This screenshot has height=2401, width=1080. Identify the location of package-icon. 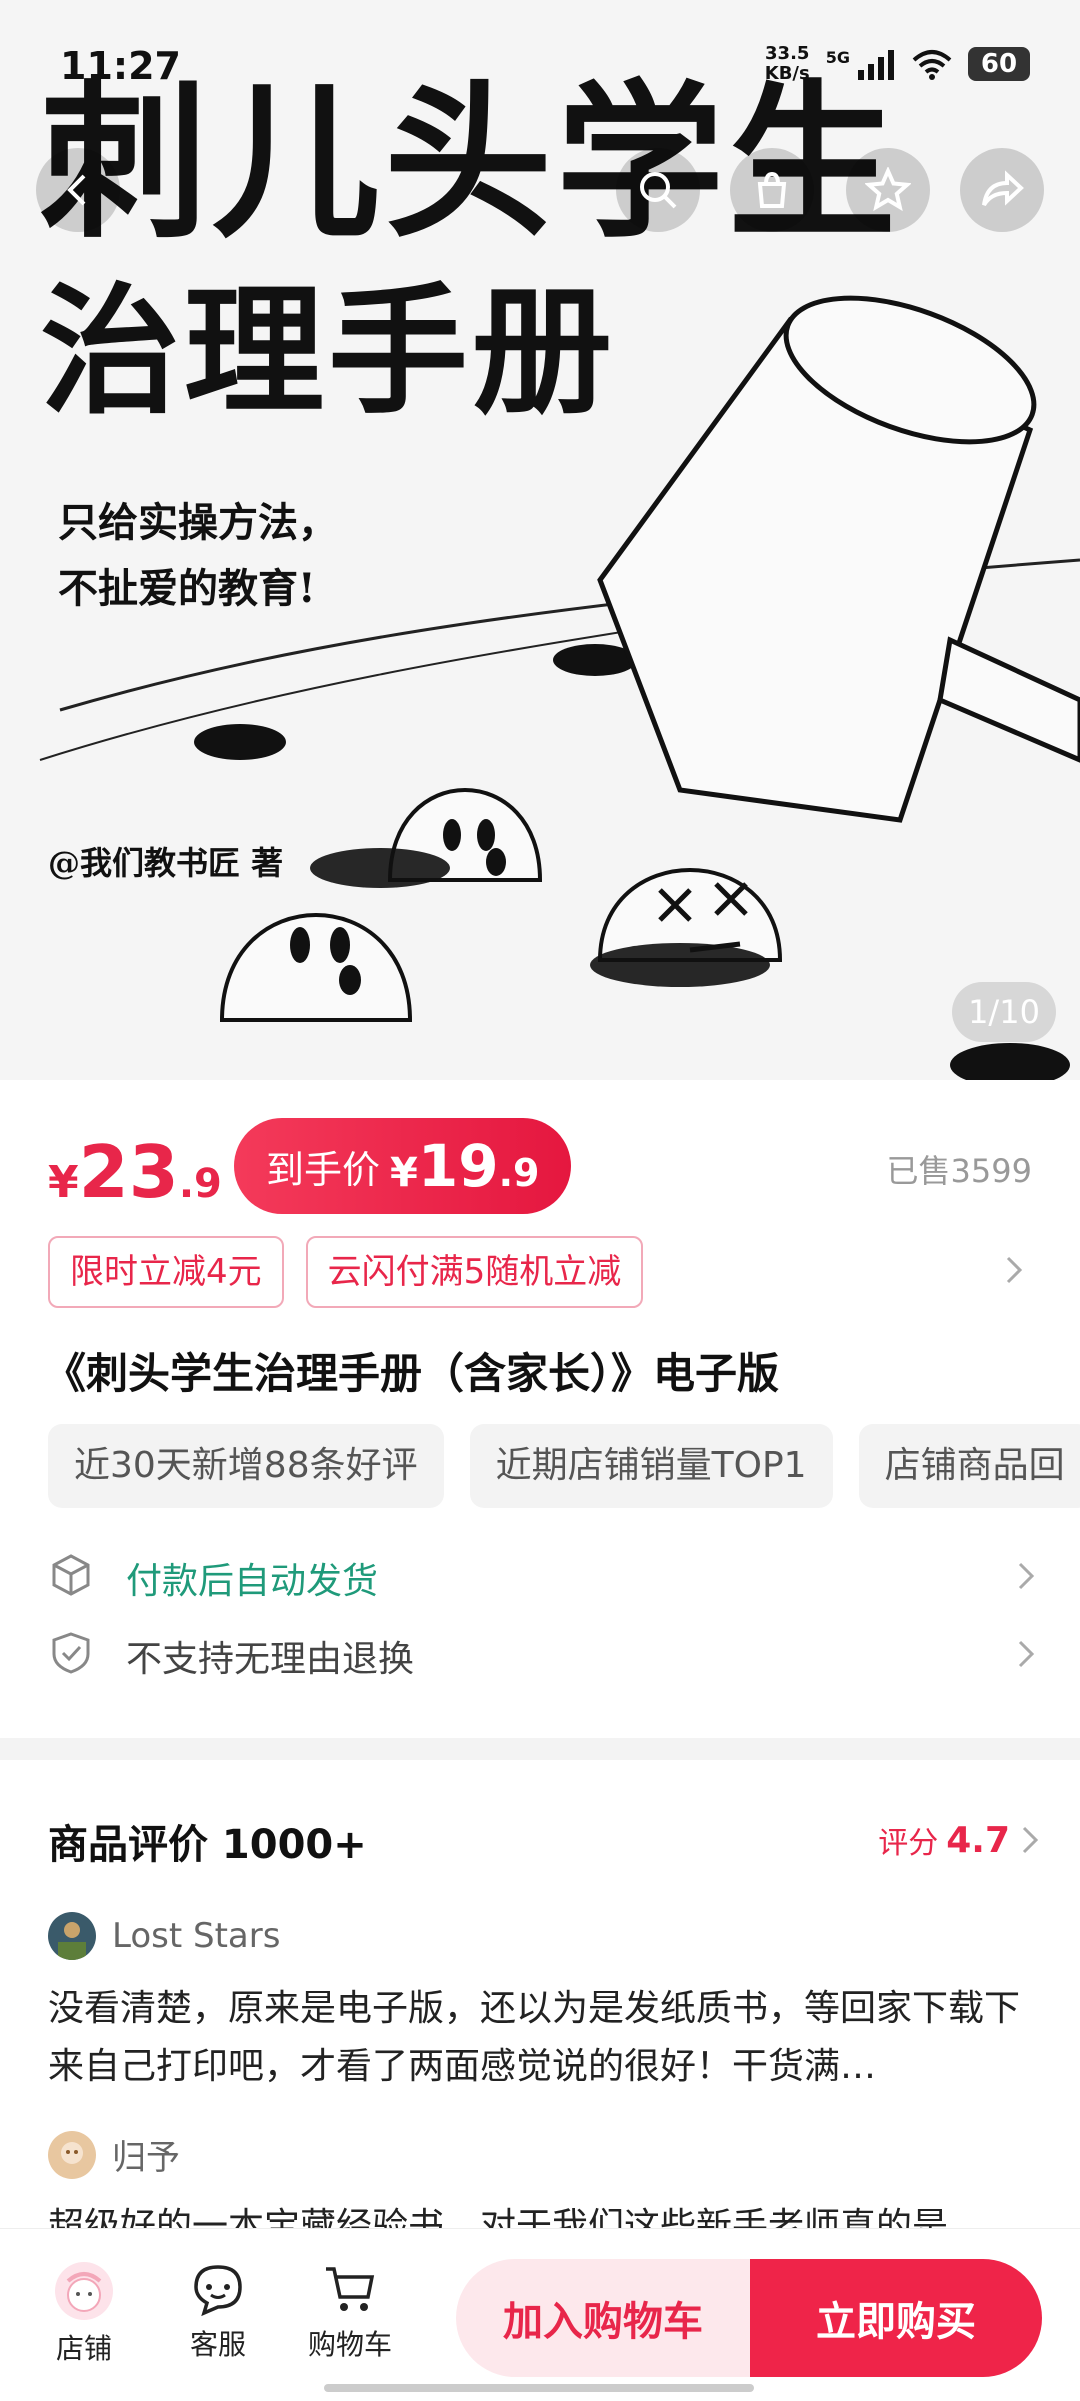
(71, 1575).